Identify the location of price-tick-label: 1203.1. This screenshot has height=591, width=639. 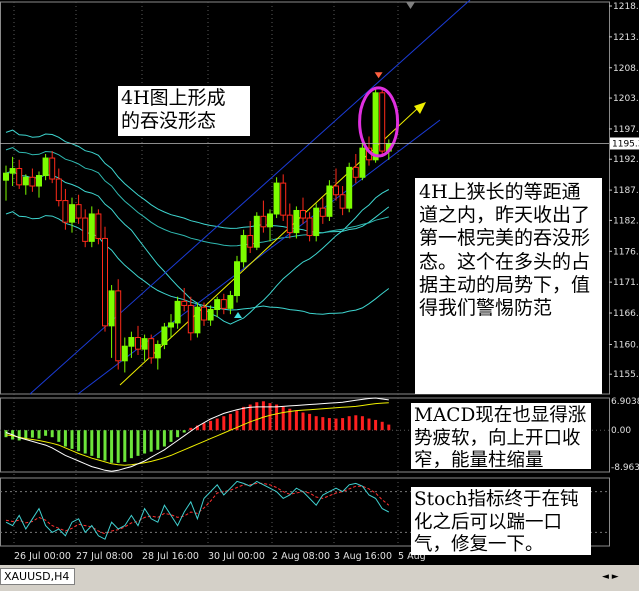
(626, 99).